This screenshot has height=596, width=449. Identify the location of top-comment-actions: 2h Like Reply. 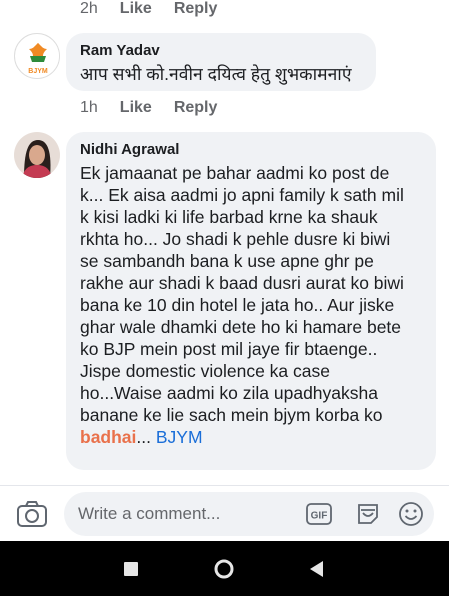
(148, 9).